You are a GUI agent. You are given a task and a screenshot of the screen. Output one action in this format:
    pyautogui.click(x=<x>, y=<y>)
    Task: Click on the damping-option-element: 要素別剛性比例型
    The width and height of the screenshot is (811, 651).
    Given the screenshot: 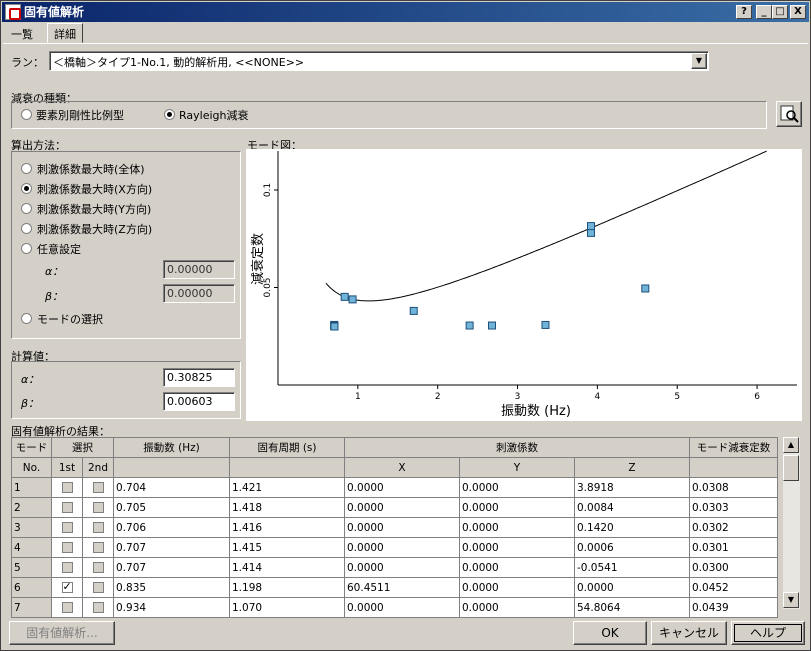 What is the action you would take?
    pyautogui.click(x=80, y=115)
    